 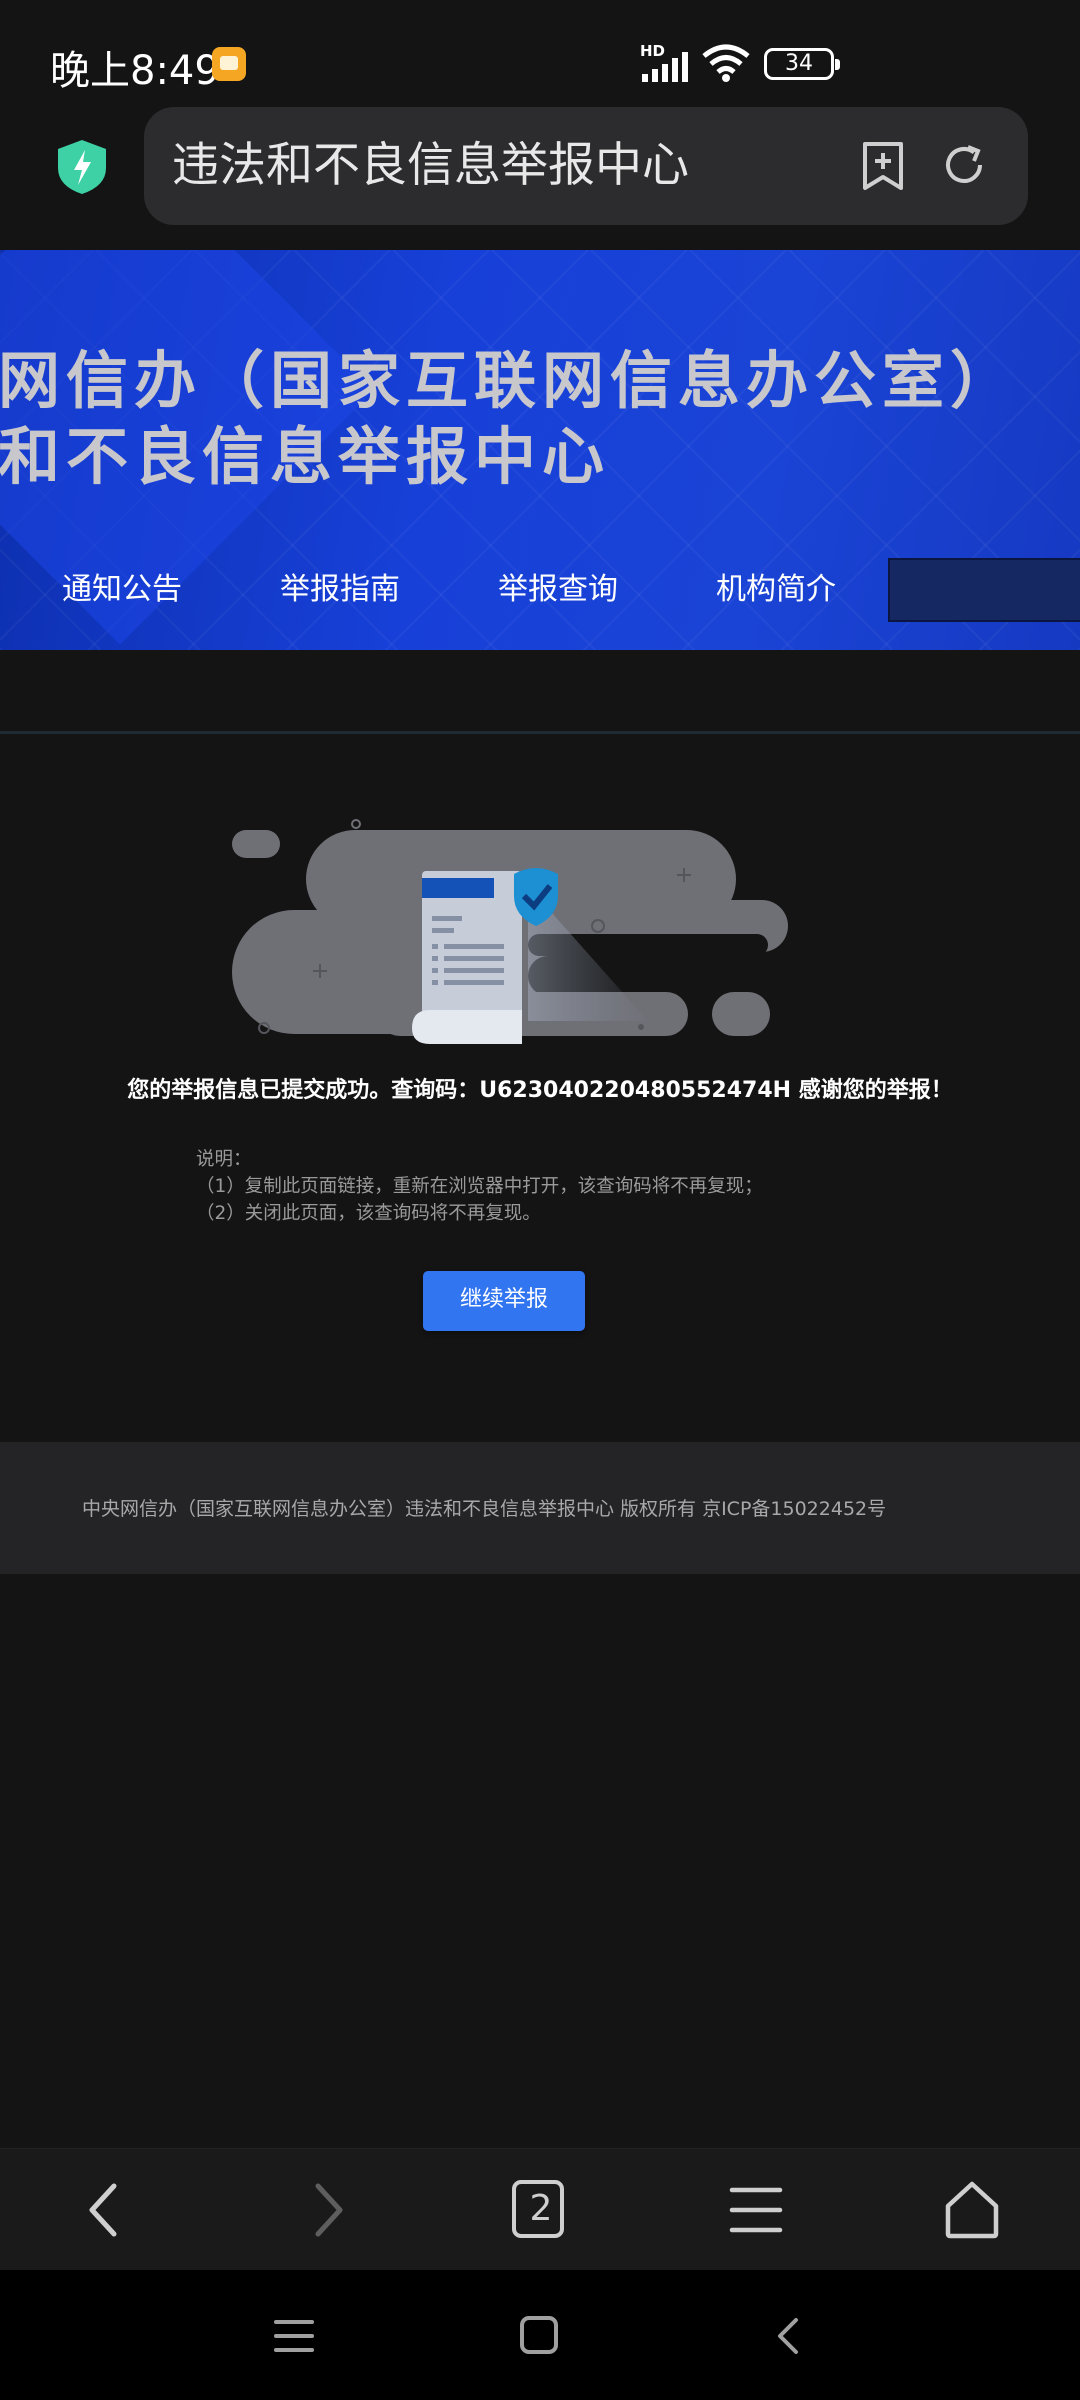 What do you see at coordinates (305, 456) in the screenshot?
I see `banner-title-line2: 和不良信息举报中心` at bounding box center [305, 456].